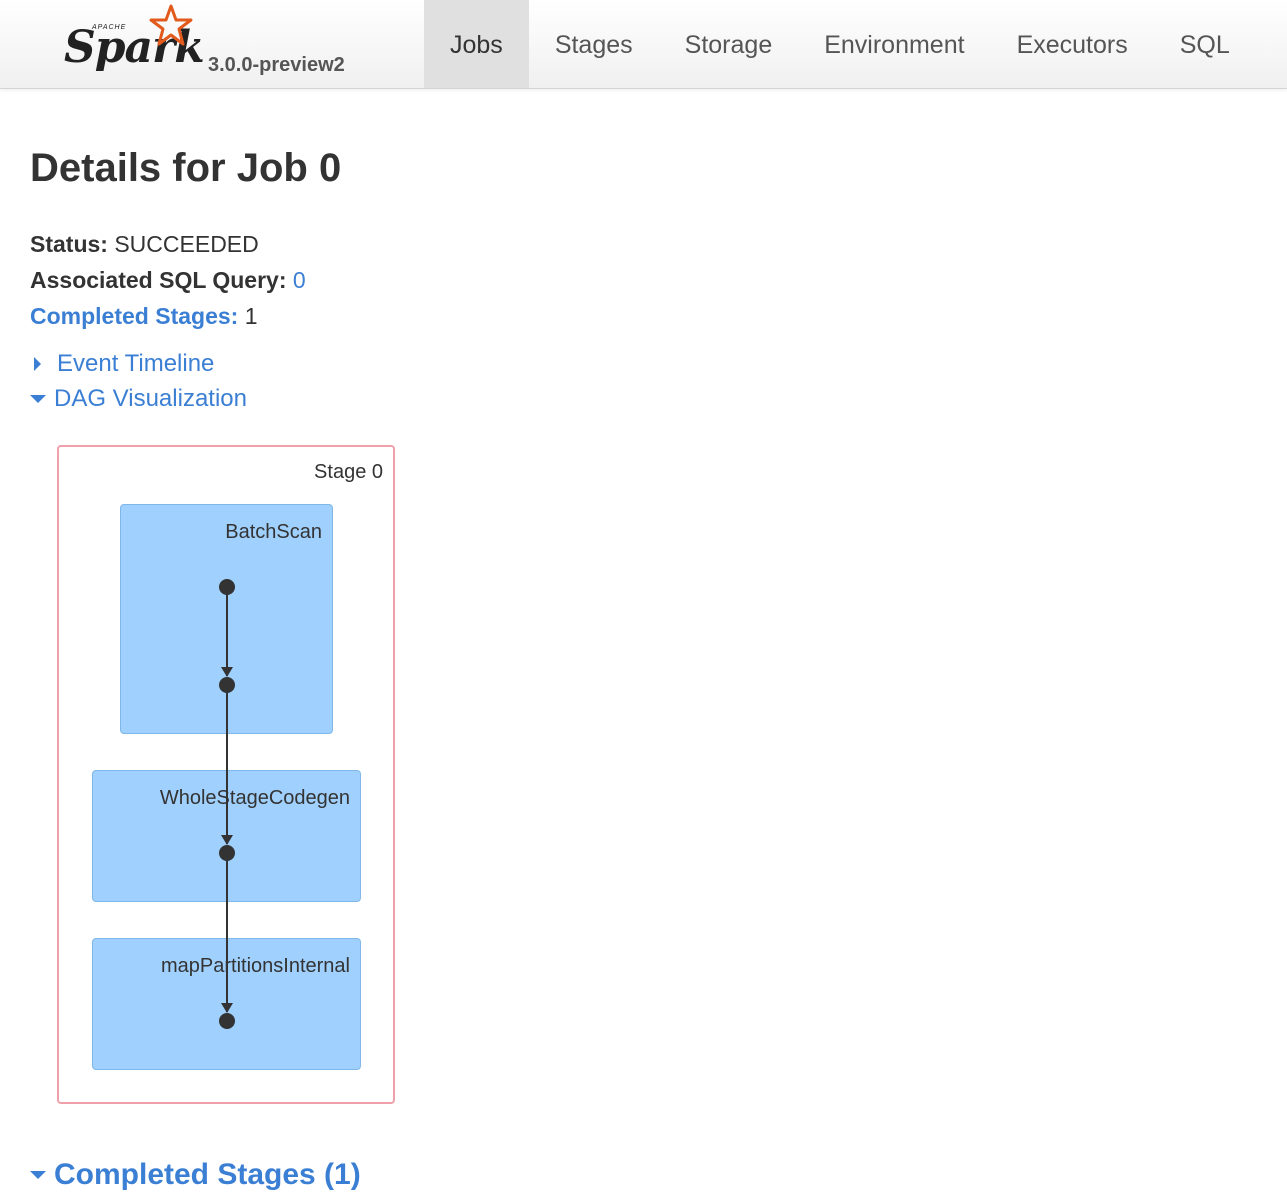 This screenshot has height=1194, width=1287. What do you see at coordinates (186, 168) in the screenshot?
I see `page-title: Details for Job 0` at bounding box center [186, 168].